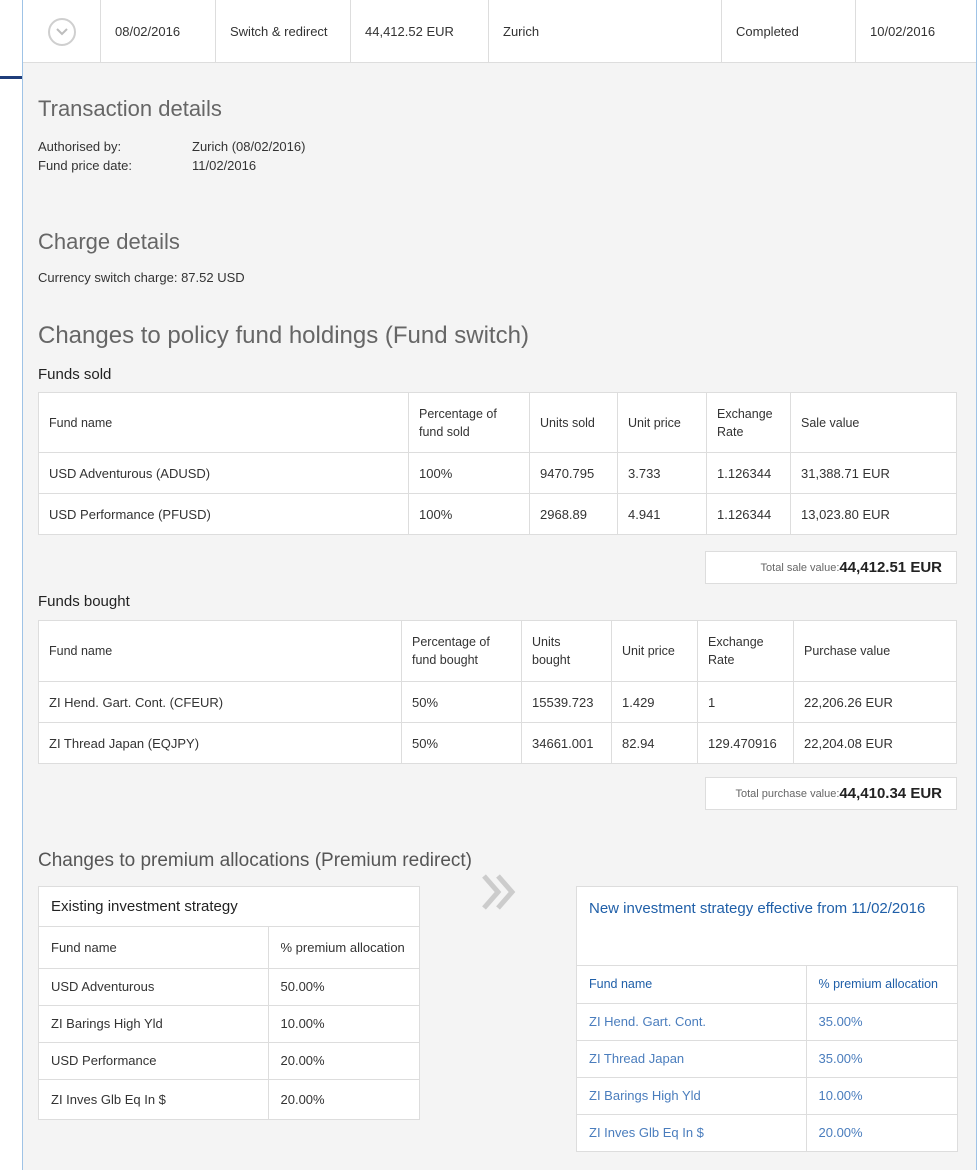 The image size is (977, 1170). Describe the element at coordinates (873, 422) in the screenshot. I see `column-header: Sale value` at that location.